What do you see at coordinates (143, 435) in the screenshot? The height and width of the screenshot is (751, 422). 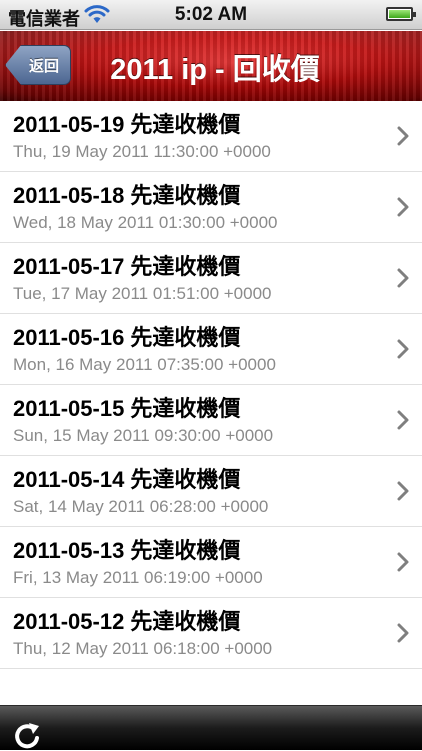 I see `list-item-date: Sun, 15 May 2011 09:30:00 +0000` at bounding box center [143, 435].